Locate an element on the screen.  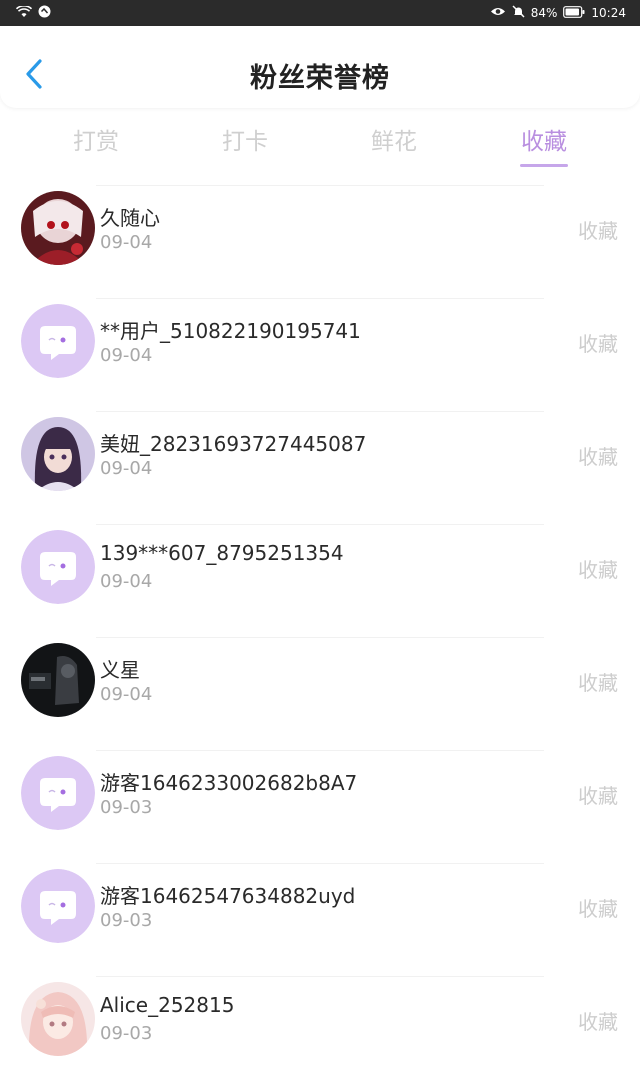
list-item: 游客1646233002682b8A7 09-03 收藏 is located at coordinates (320, 791).